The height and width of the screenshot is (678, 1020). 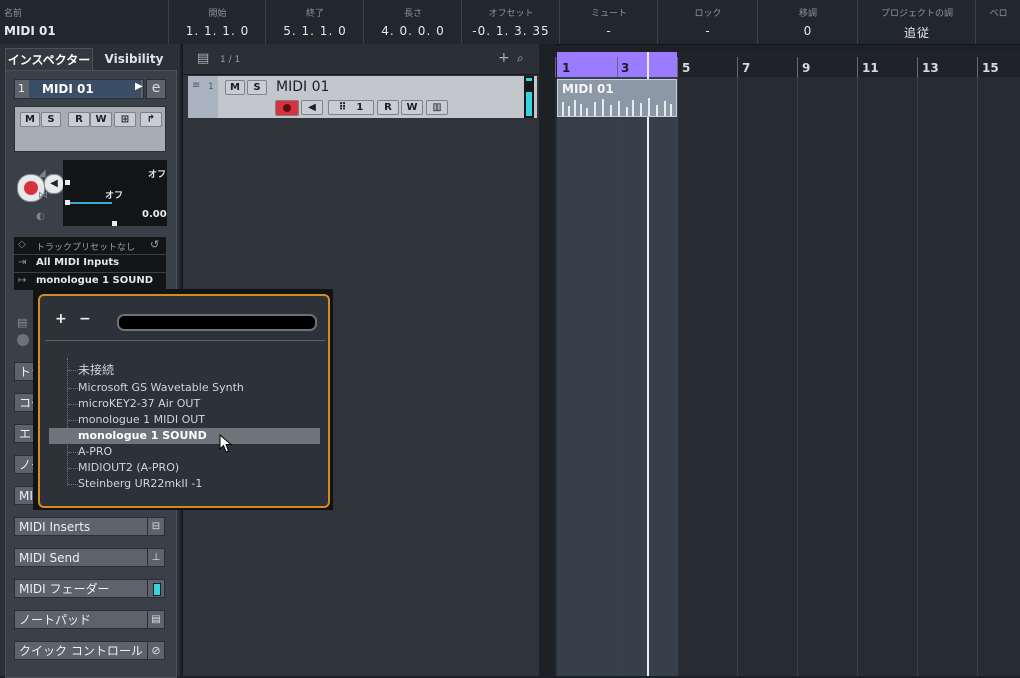 What do you see at coordinates (203, 58) in the screenshot?
I see `track-list-menu-icon: ▤` at bounding box center [203, 58].